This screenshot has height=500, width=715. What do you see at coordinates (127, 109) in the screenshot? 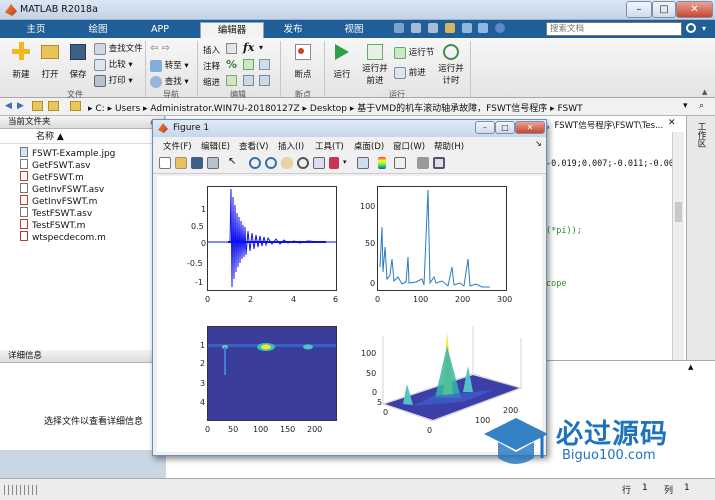
I see `path-segment: Users` at bounding box center [127, 109].